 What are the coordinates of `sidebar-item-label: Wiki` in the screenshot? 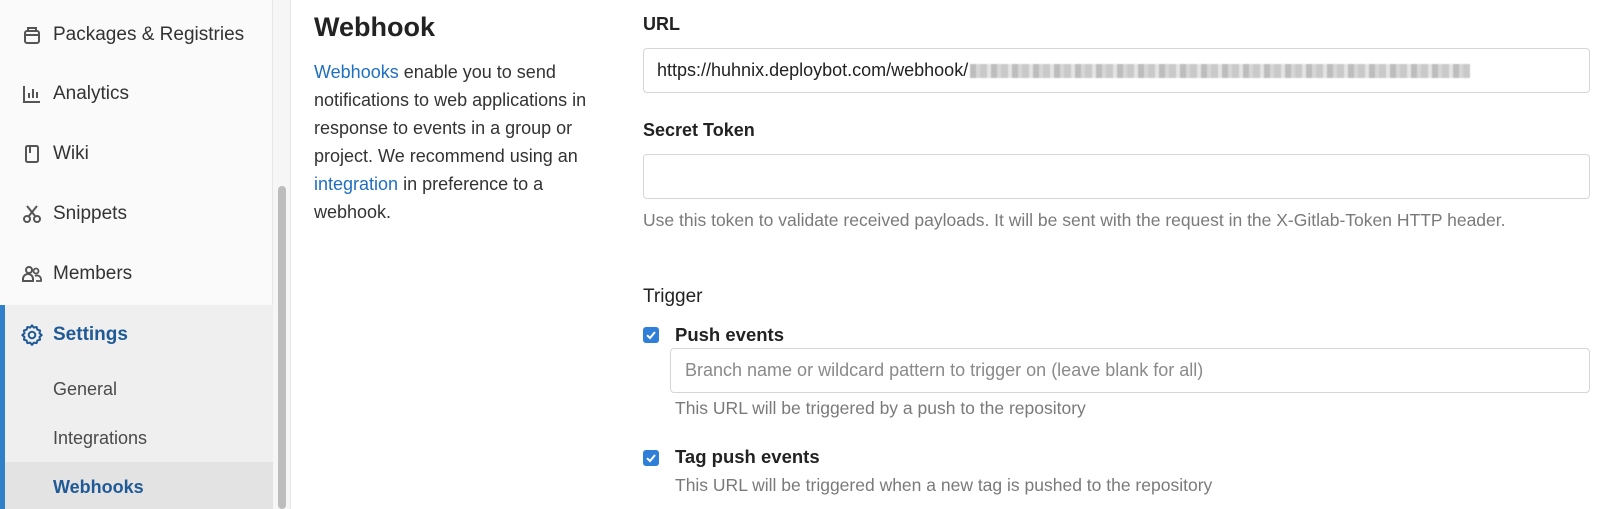 It's located at (71, 153).